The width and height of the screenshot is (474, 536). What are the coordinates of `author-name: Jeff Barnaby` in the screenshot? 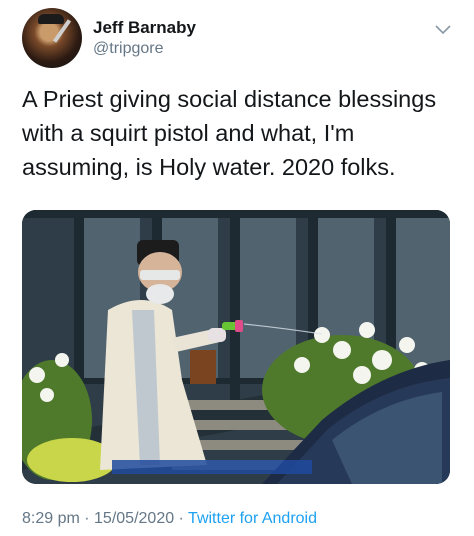 It's located at (144, 28).